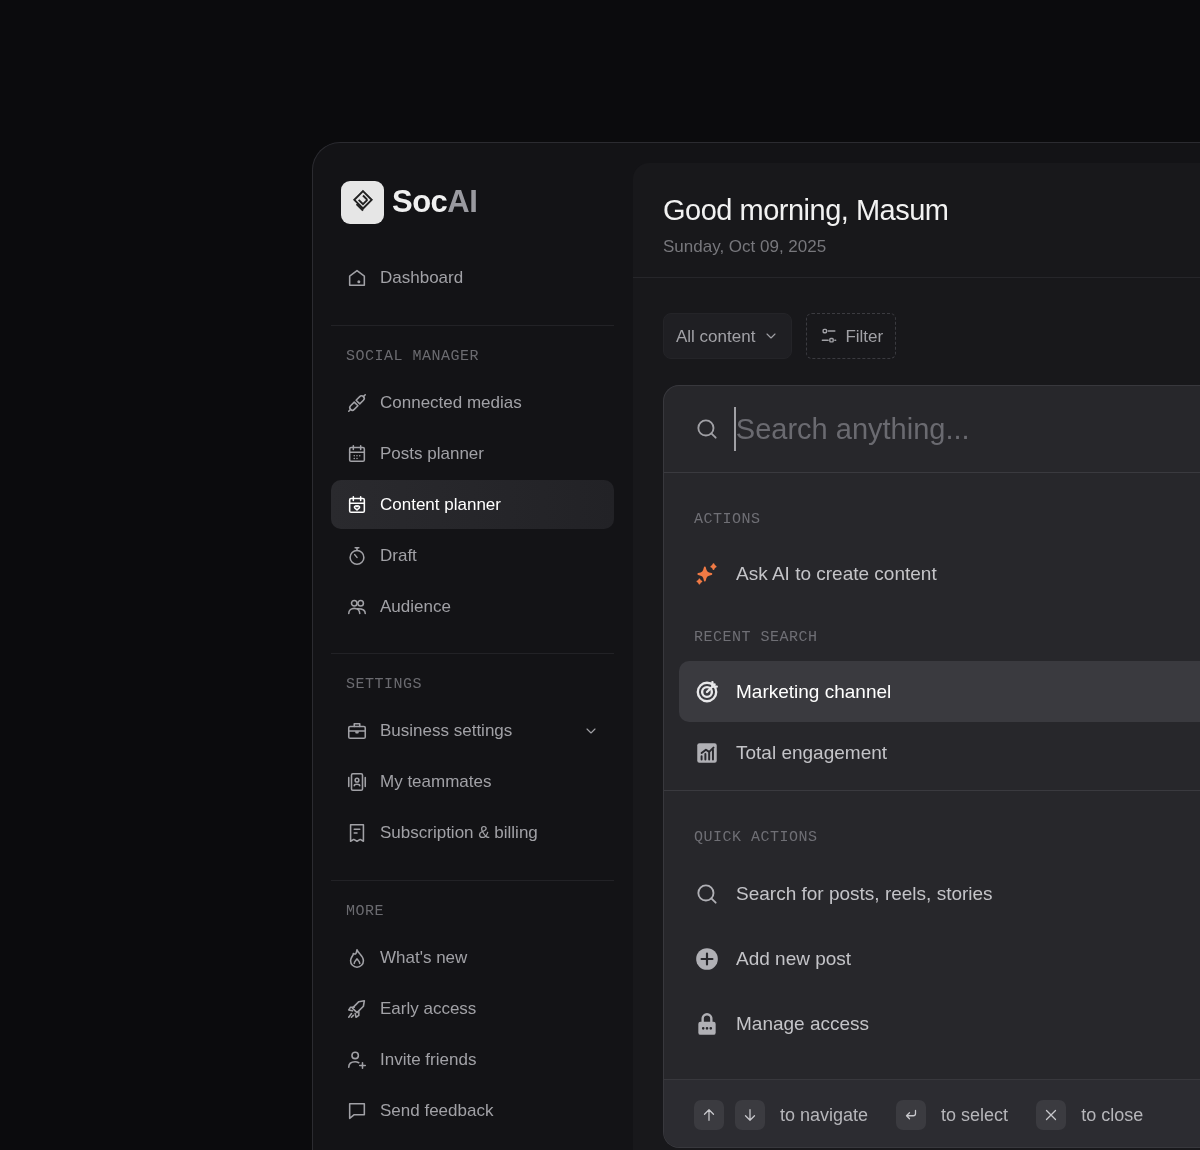 Image resolution: width=1200 pixels, height=1150 pixels. I want to click on section-label: MORE, so click(365, 911).